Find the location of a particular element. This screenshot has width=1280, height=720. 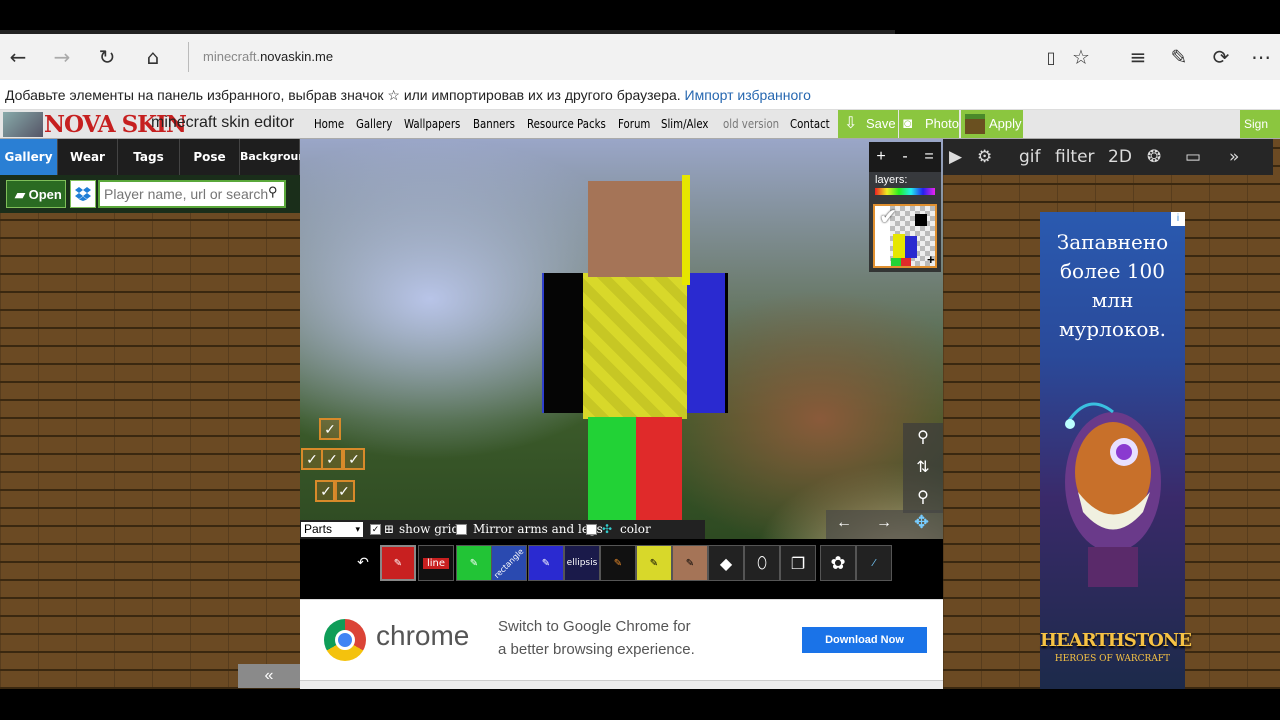

note-icon: ✎ is located at coordinates (1179, 57).